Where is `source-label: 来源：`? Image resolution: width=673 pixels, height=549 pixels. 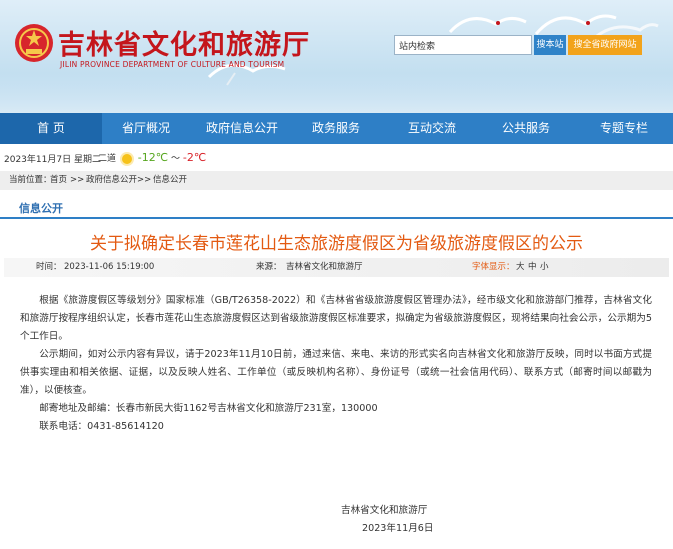
source-label: 来源： is located at coordinates (269, 267).